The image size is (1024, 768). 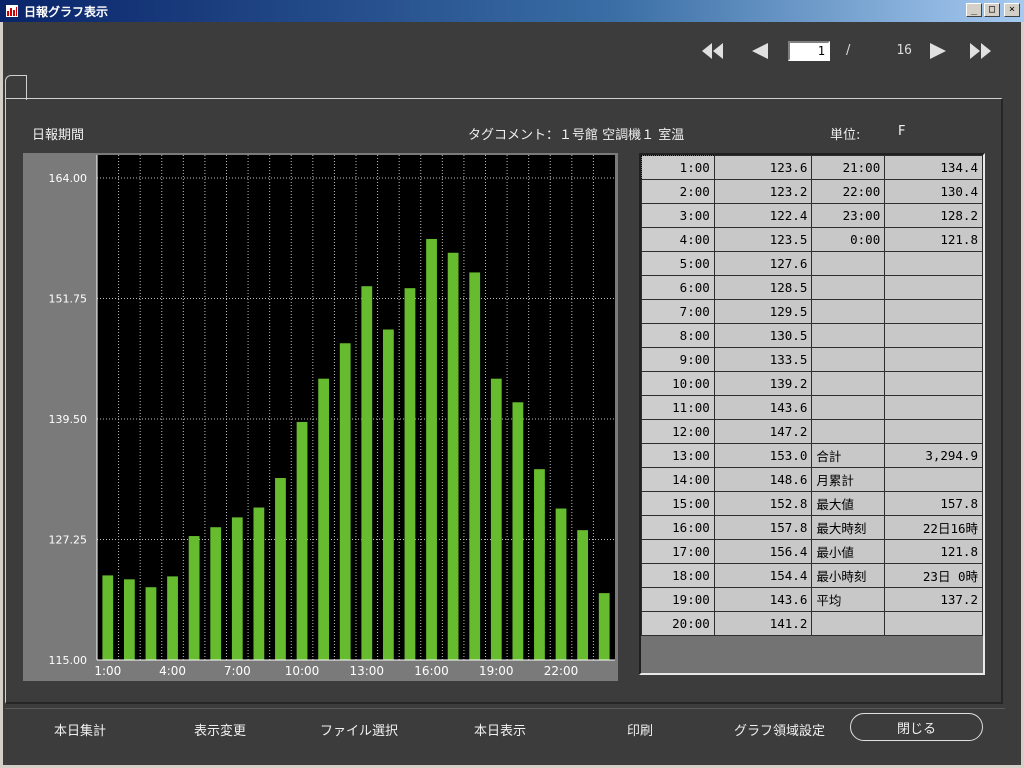 What do you see at coordinates (16, 87) in the screenshot?
I see `tab-daily-graph` at bounding box center [16, 87].